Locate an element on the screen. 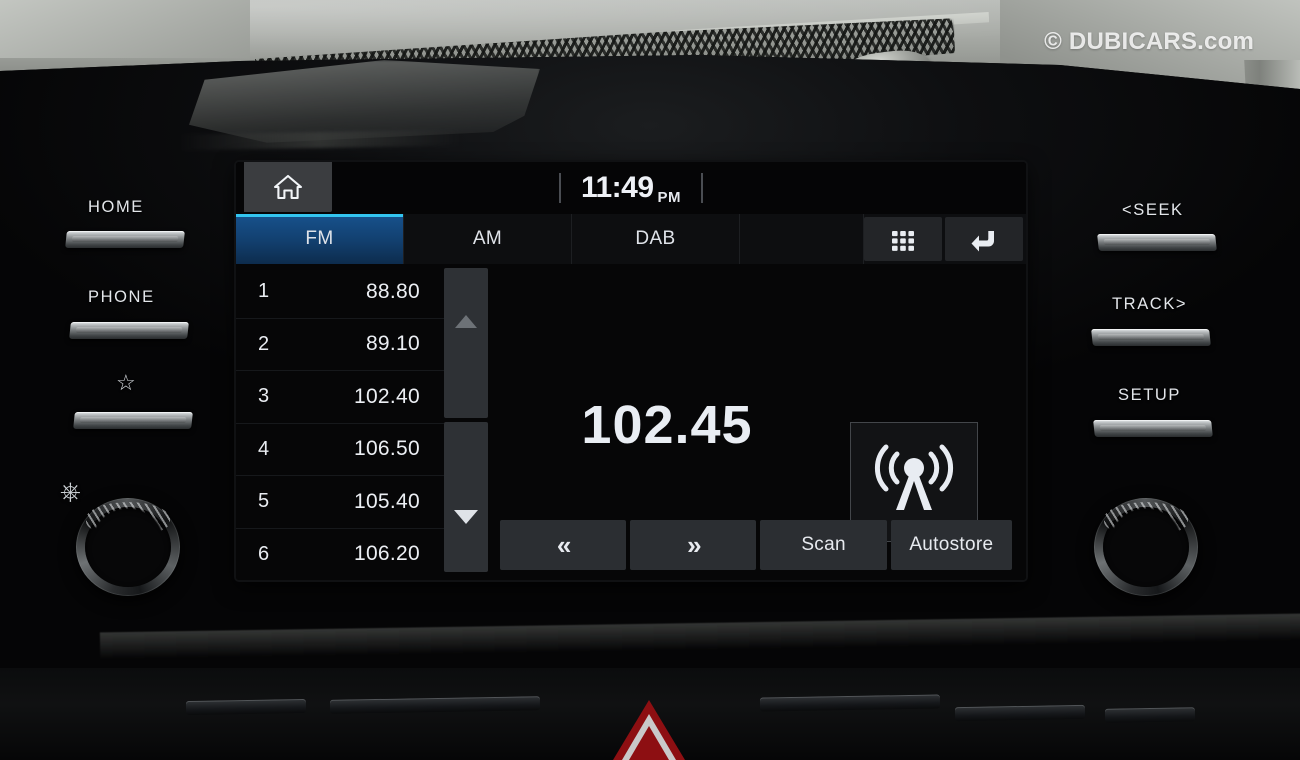  status-bar: 11:49 PM is located at coordinates (631, 188).